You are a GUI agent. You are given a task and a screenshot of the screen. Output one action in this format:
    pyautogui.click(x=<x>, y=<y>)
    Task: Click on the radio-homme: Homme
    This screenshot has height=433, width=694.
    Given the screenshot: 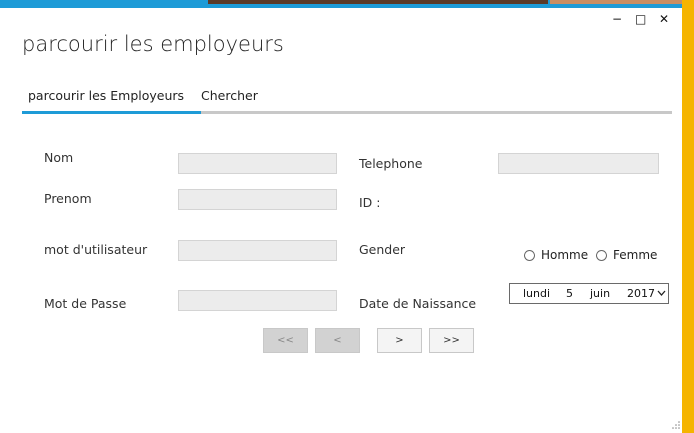 What is the action you would take?
    pyautogui.click(x=556, y=255)
    